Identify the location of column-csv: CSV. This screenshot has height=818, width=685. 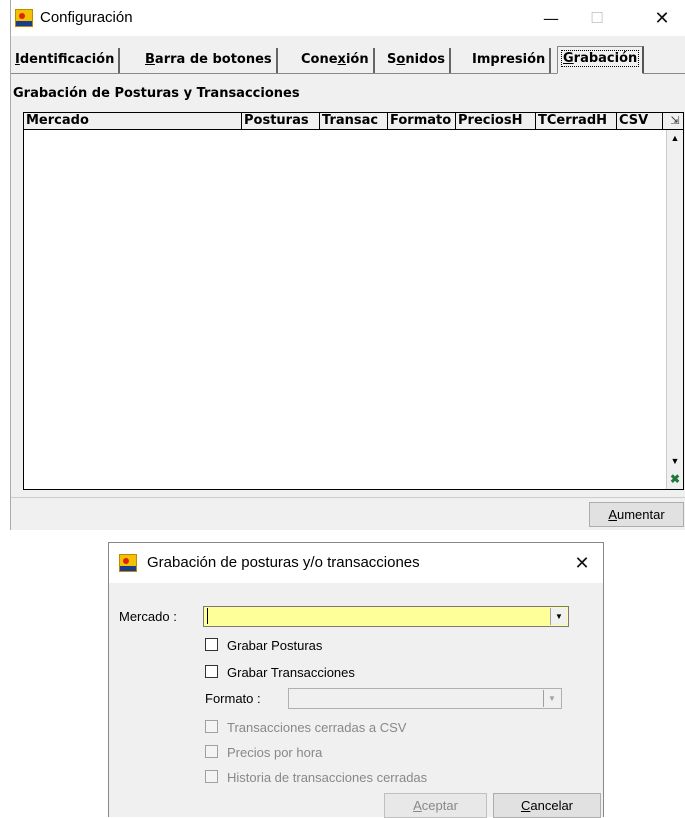
(640, 121).